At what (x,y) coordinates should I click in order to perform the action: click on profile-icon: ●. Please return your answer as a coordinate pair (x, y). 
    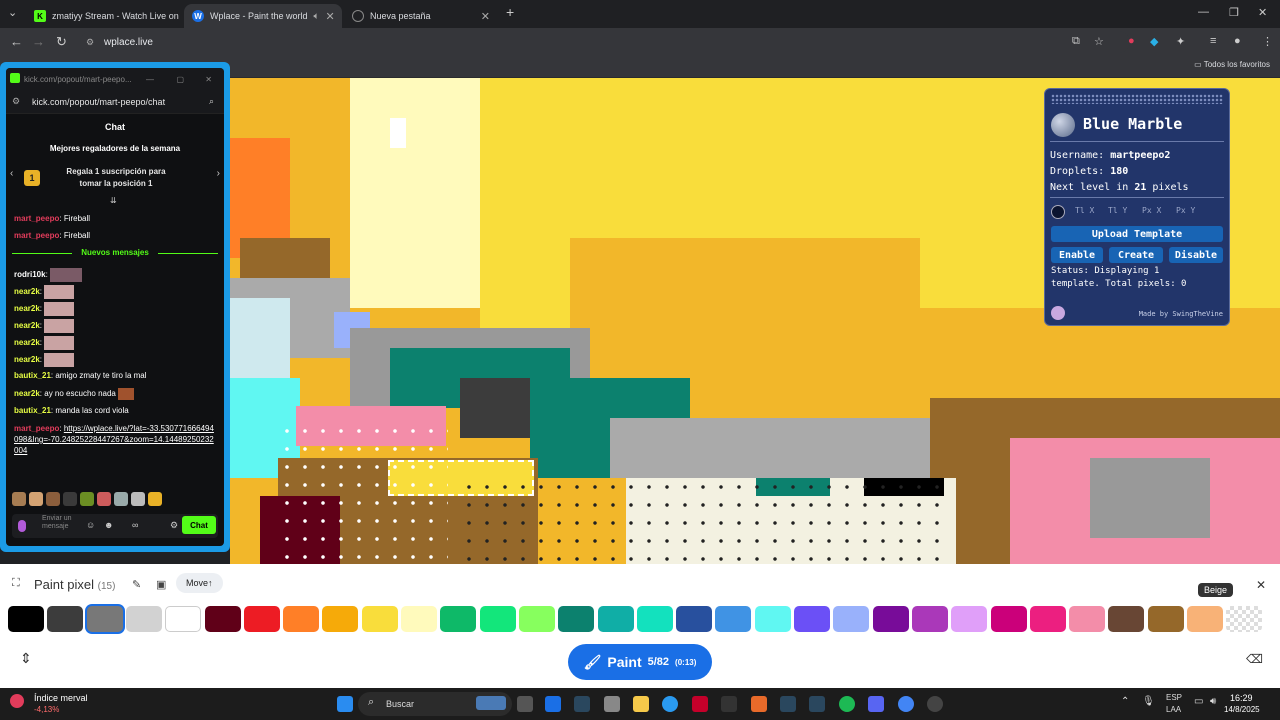
    Looking at the image, I should click on (1237, 41).